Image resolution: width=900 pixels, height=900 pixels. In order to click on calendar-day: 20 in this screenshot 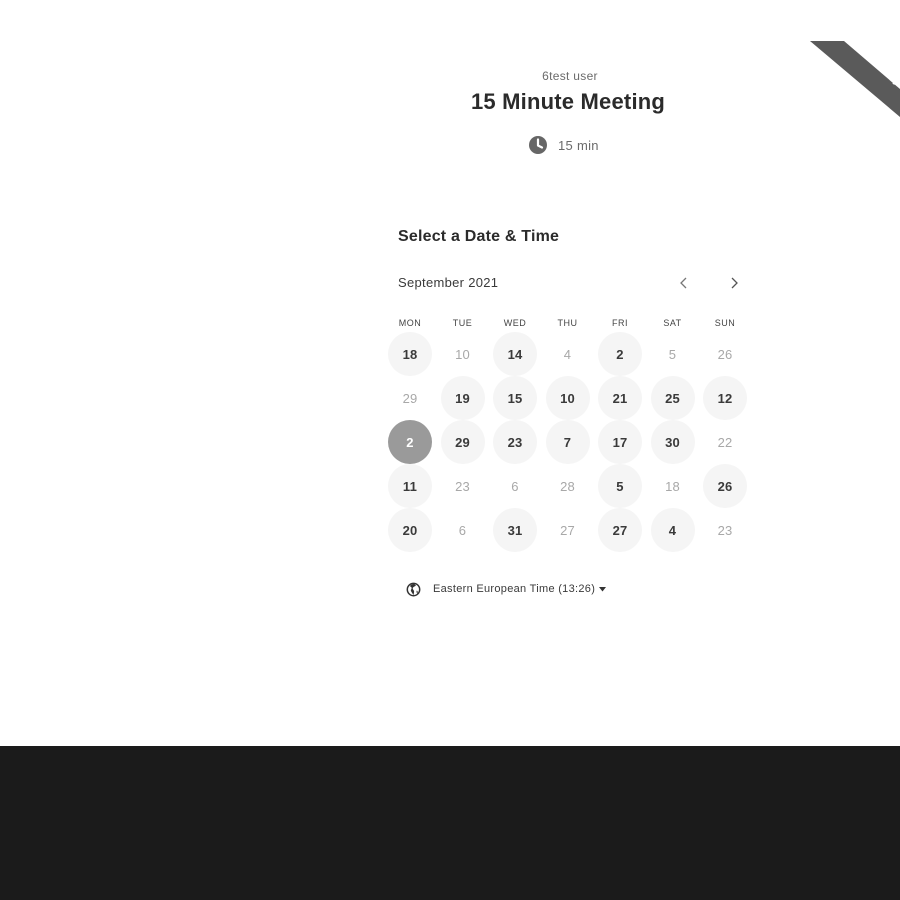, I will do `click(410, 530)`.